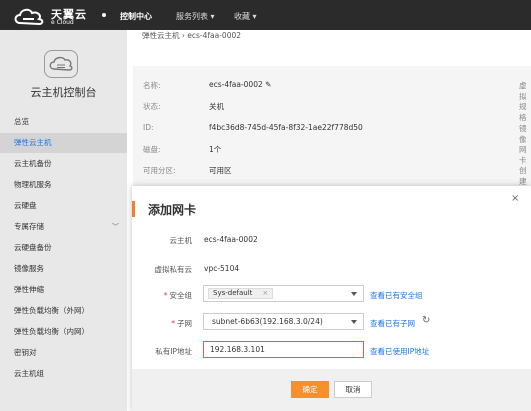 Image resolution: width=531 pixels, height=411 pixels. Describe the element at coordinates (115, 227) in the screenshot. I see `chevron-down-icon: ﹀` at that location.